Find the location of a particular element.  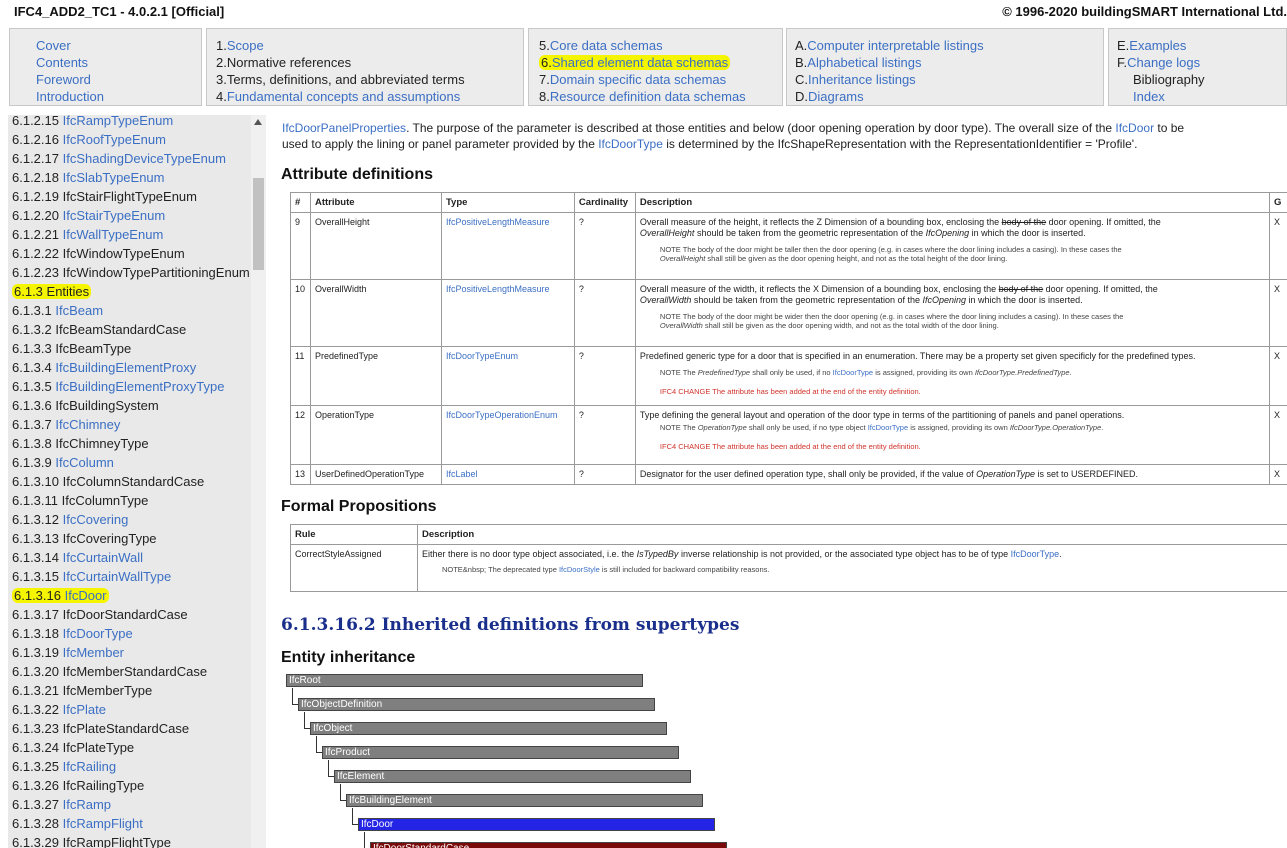

nav-link-index: Index is located at coordinates (1149, 96).